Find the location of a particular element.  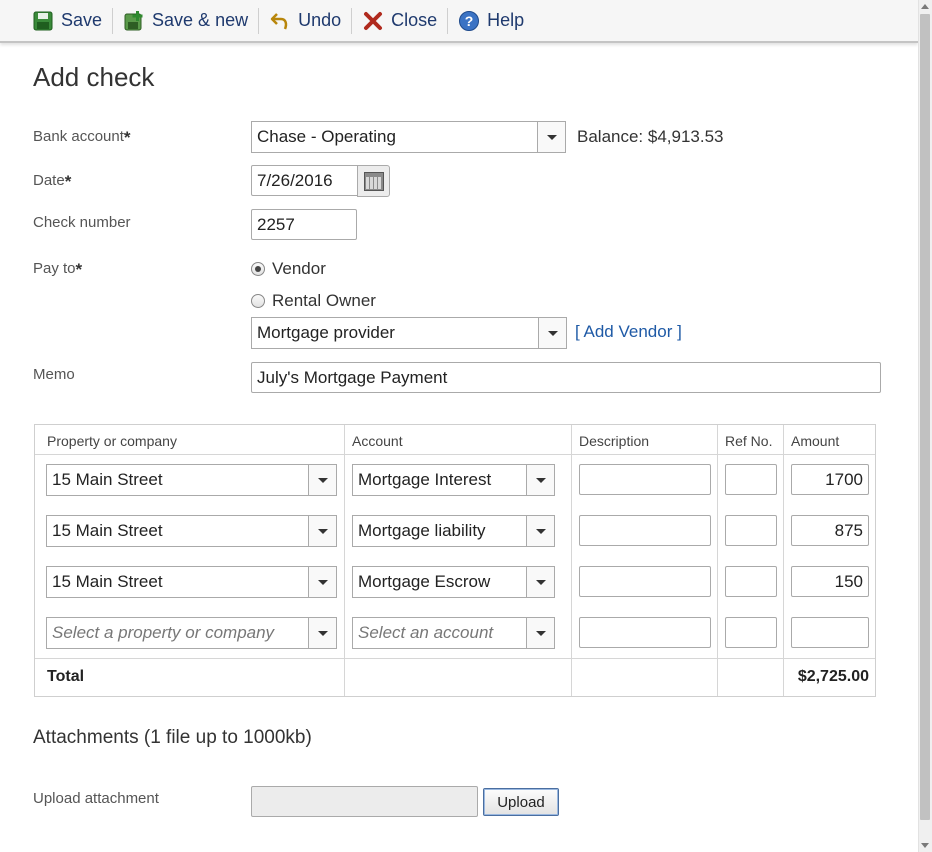

page-title: Add check is located at coordinates (94, 77).